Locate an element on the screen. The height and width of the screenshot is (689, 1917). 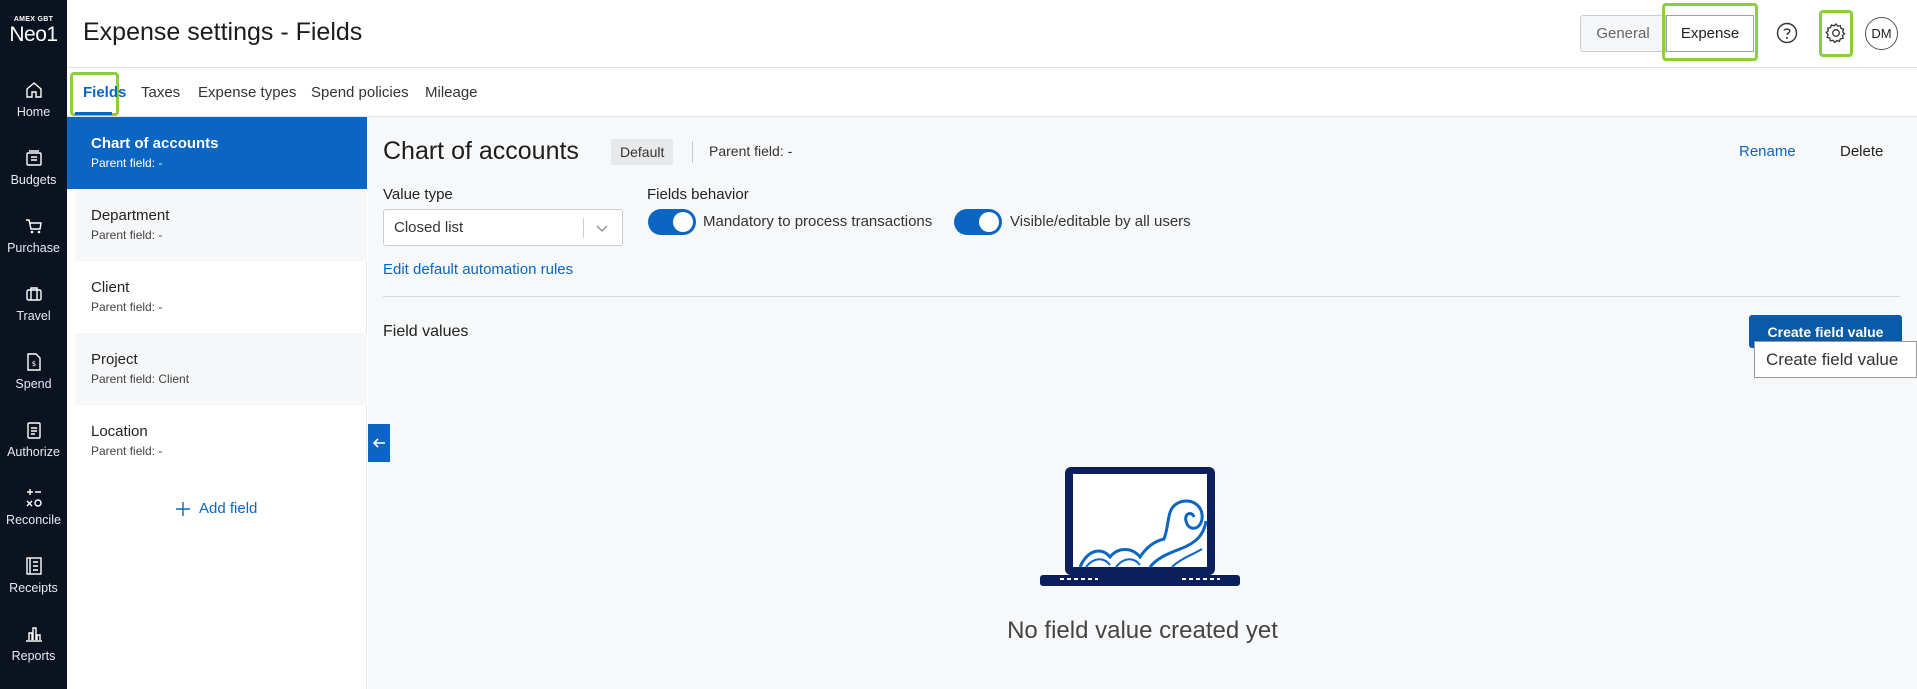
field-name: Department is located at coordinates (130, 215).